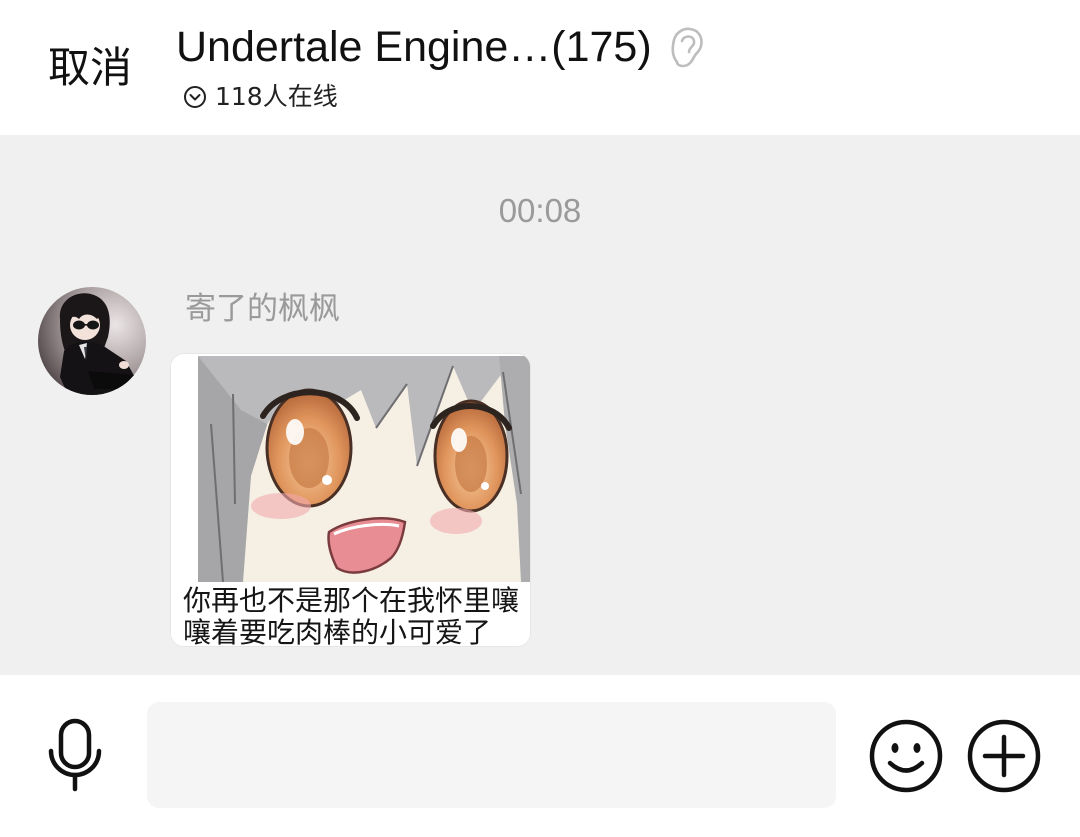  I want to click on message-timestamp: 00:08, so click(540, 210).